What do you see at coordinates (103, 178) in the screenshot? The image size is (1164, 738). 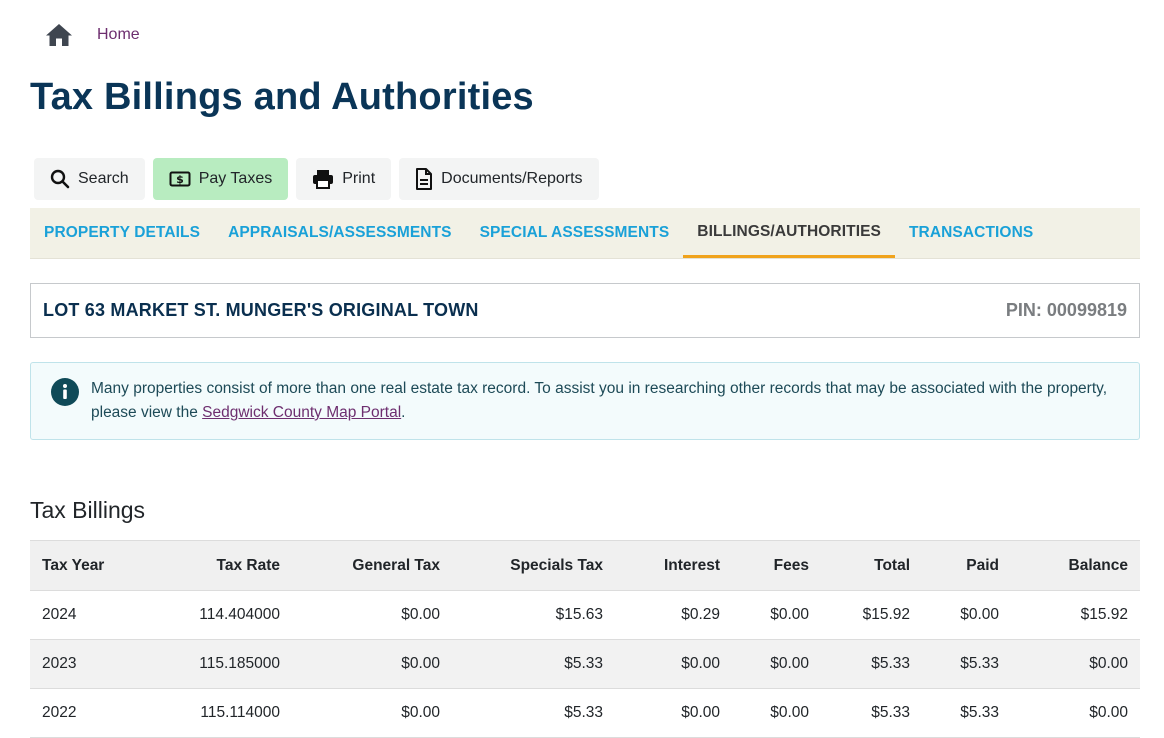 I see `search-button-label: Search` at bounding box center [103, 178].